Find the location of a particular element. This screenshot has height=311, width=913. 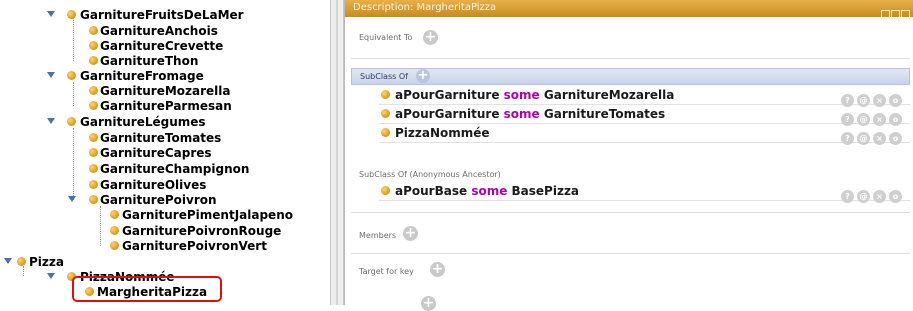

tree-node-label: GarnitureThon is located at coordinates (149, 61).